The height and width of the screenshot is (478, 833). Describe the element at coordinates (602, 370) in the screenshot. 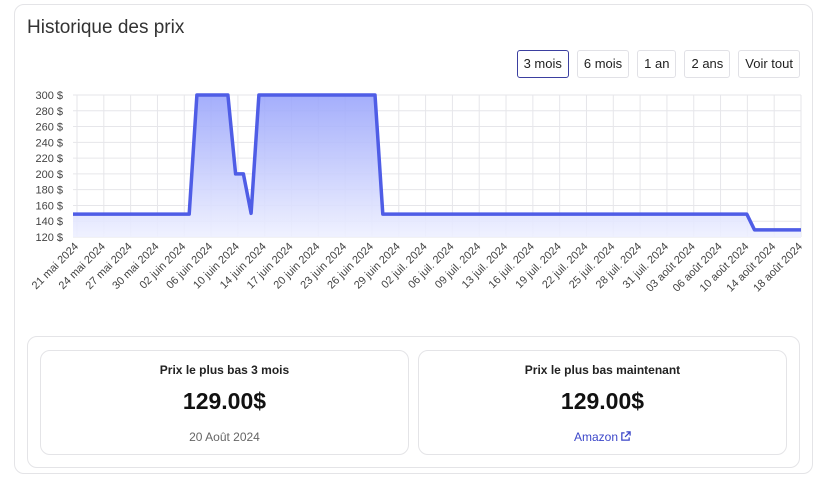

I see `lowest-now-label: Prix le plus bas maintenant` at that location.